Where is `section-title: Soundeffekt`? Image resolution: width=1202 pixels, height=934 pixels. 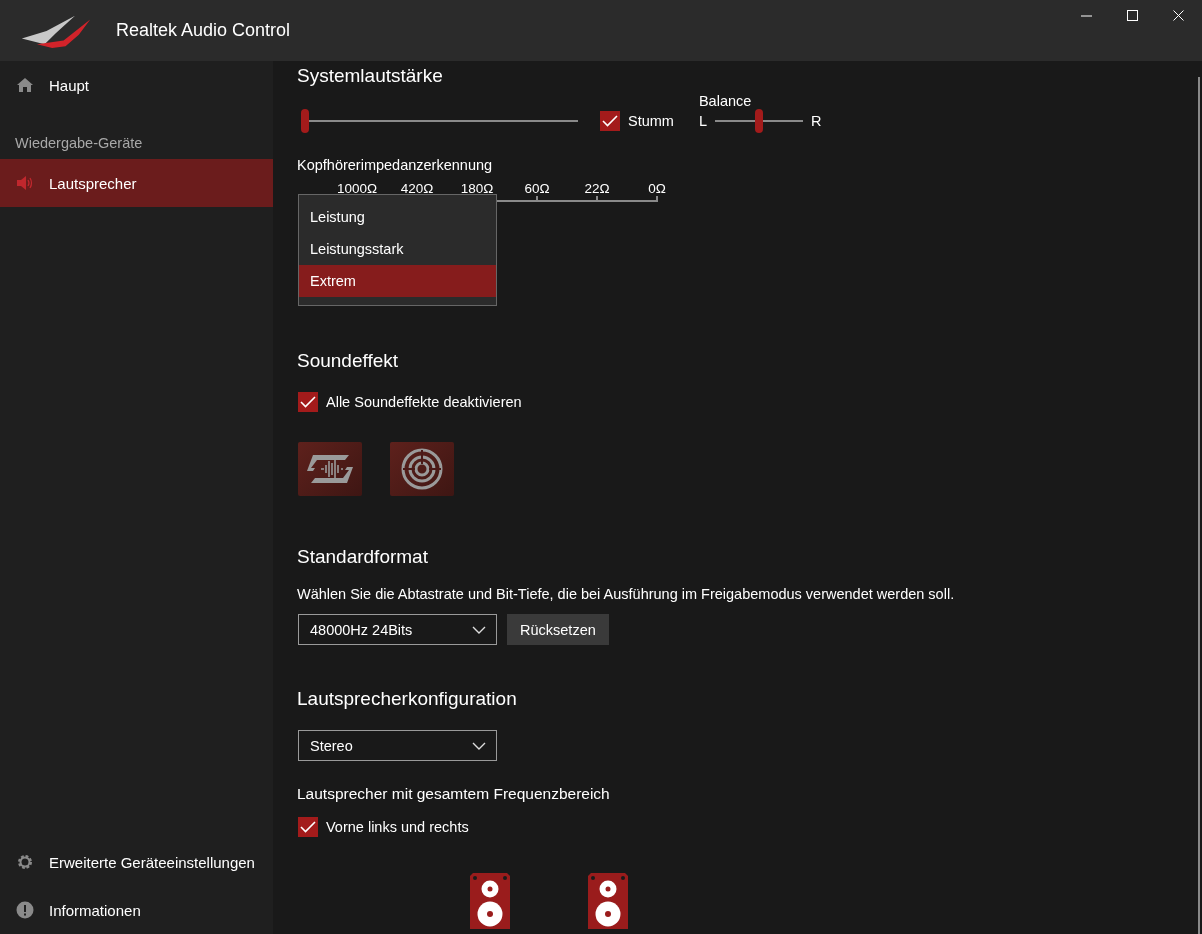 section-title: Soundeffekt is located at coordinates (348, 361).